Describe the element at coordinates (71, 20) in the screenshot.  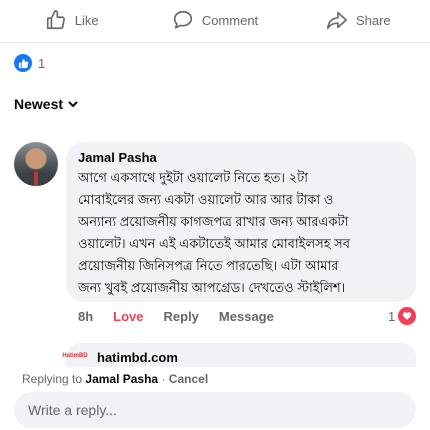
I see `like-button: Like` at that location.